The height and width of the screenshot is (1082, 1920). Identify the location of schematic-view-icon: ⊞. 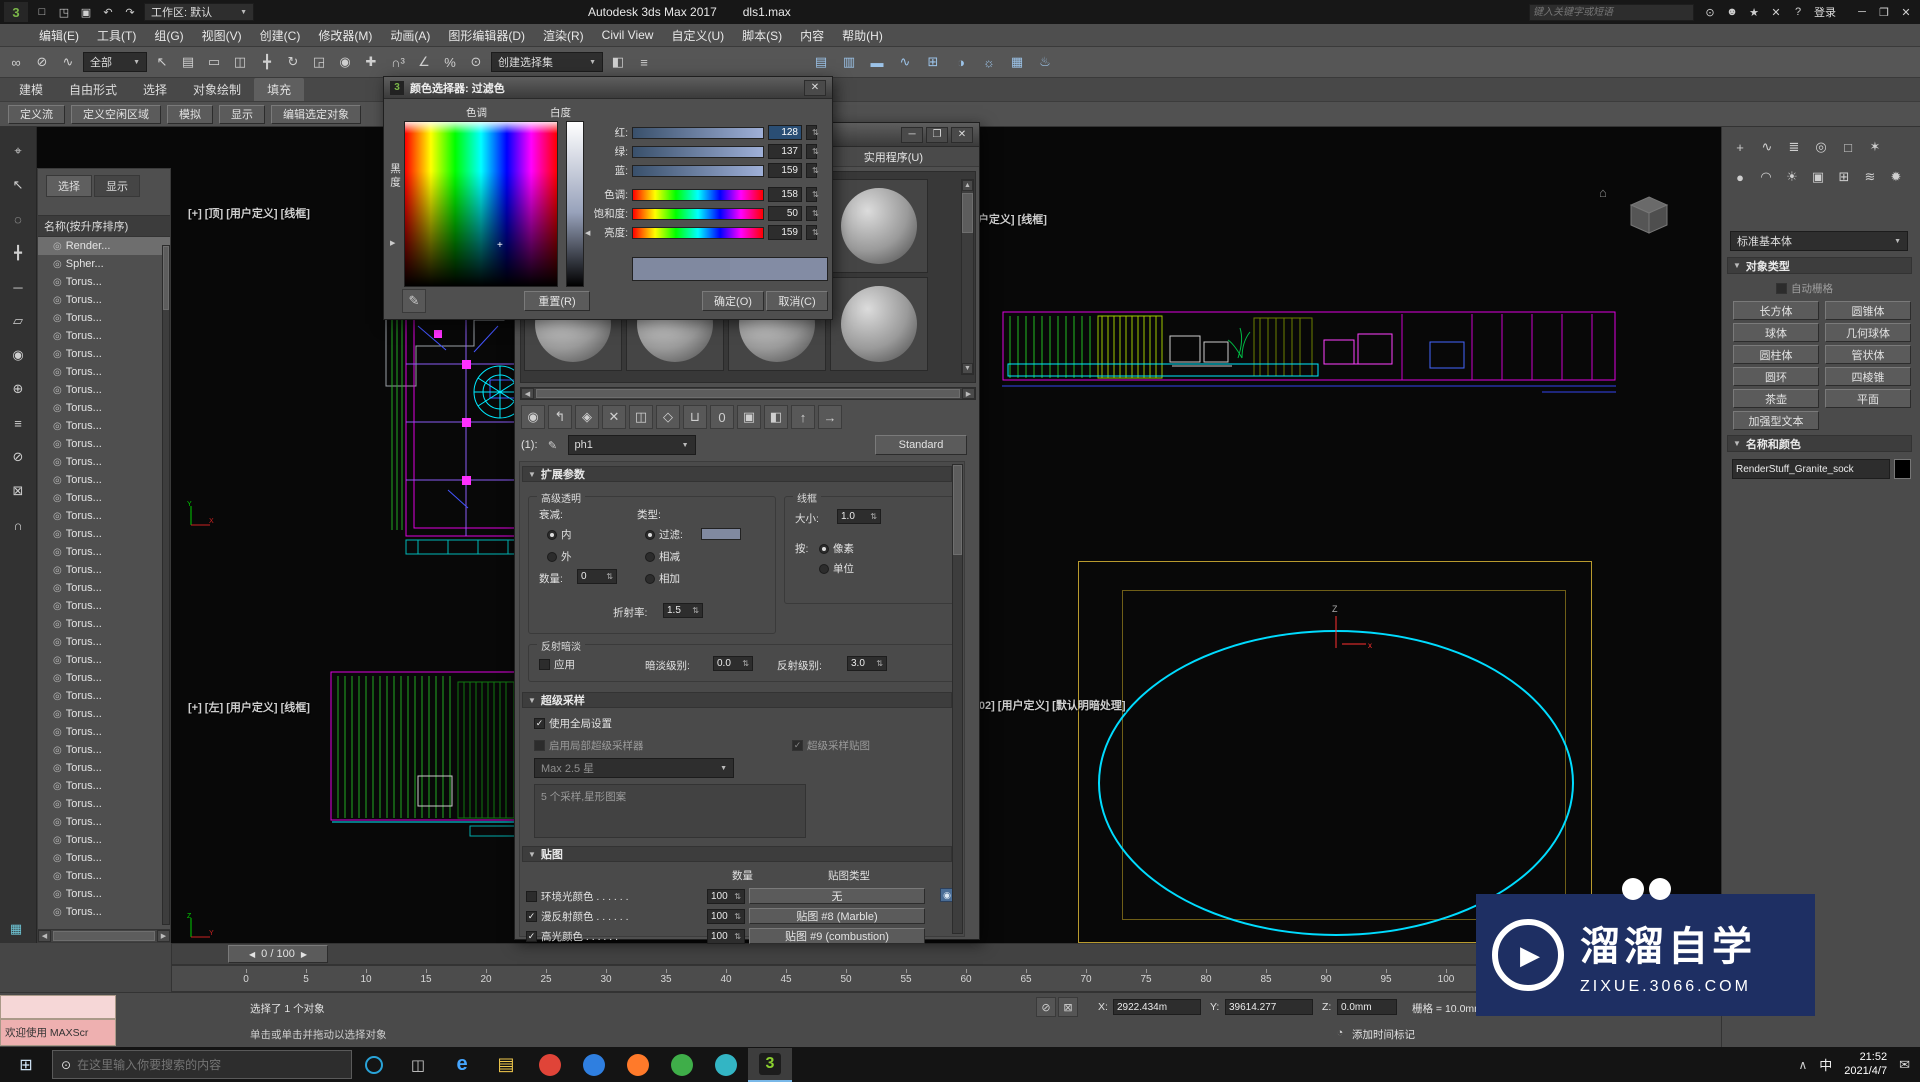
(933, 62).